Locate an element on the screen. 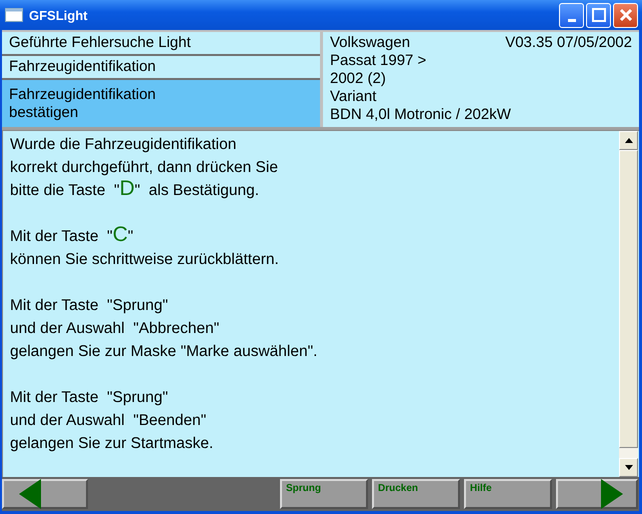  version-text: V03.35 07/05/2002 is located at coordinates (568, 43).